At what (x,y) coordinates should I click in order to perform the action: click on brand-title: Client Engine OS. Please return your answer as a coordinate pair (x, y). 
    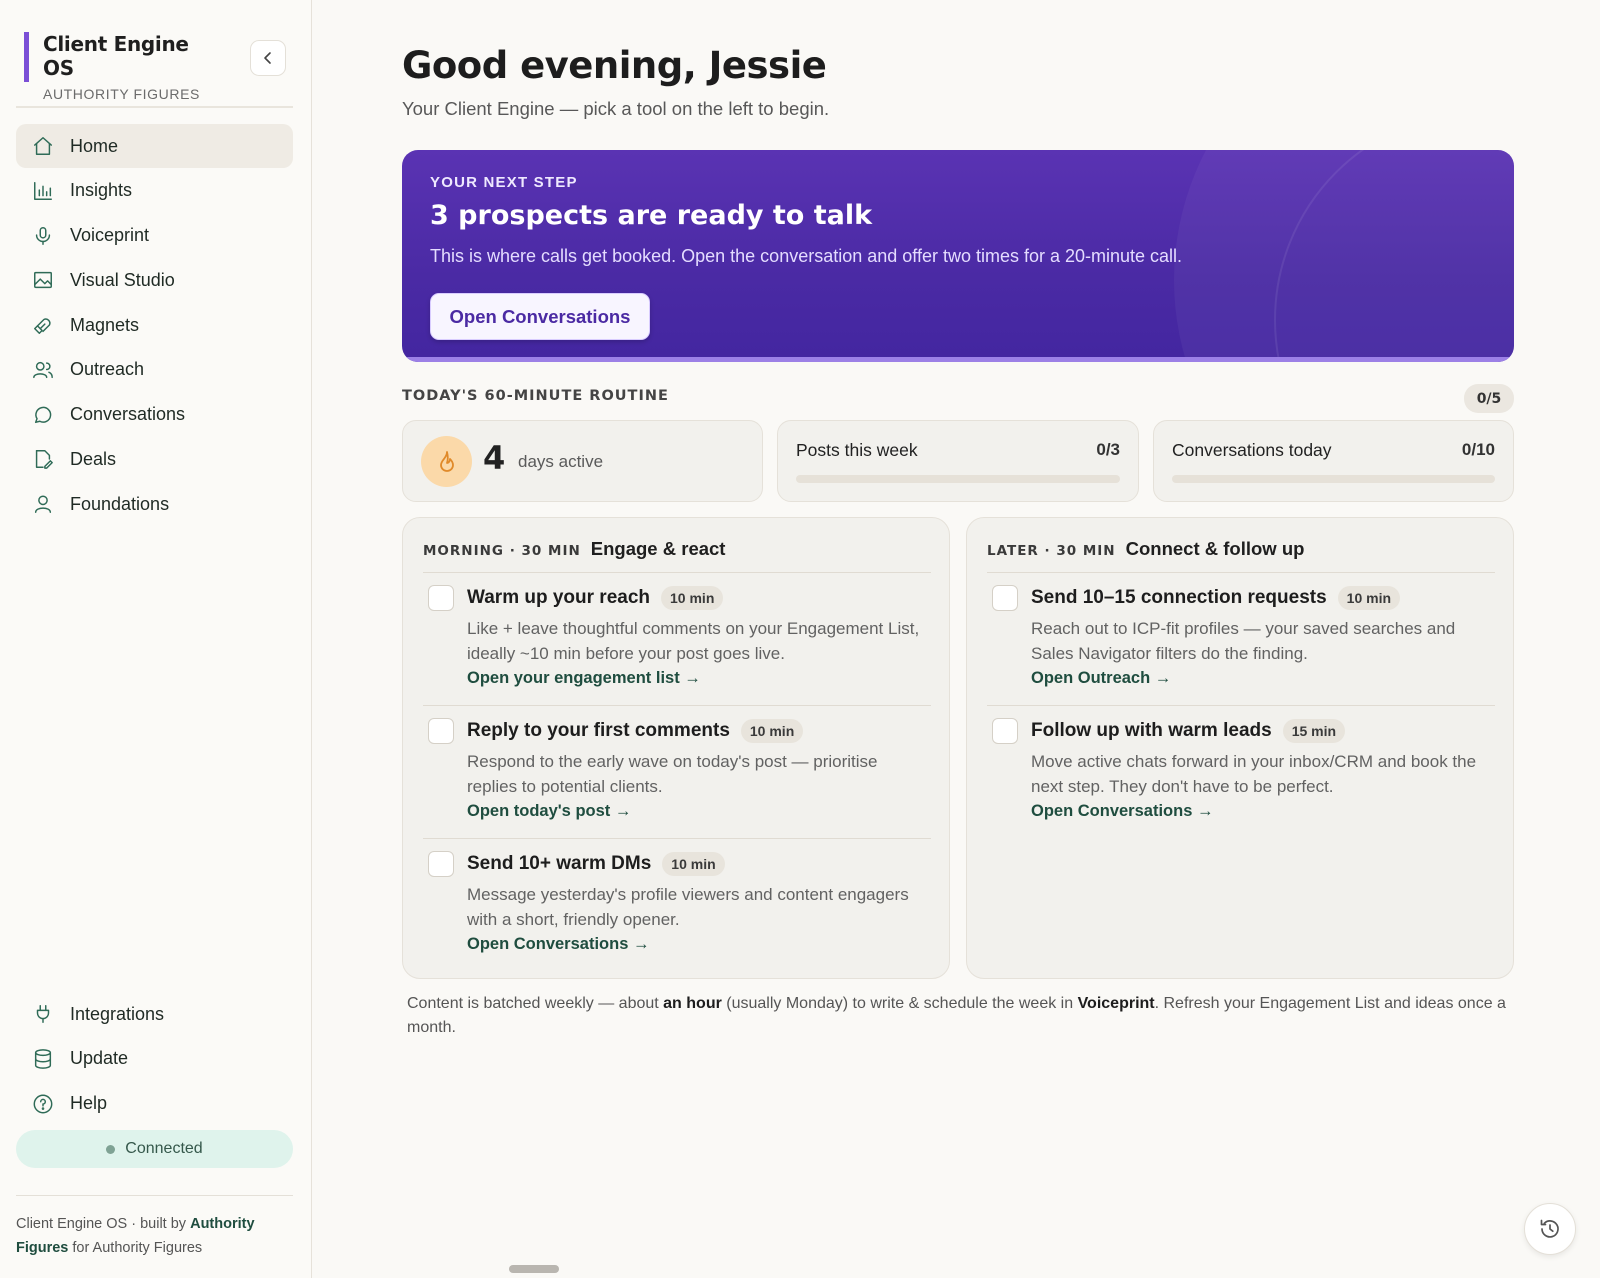
    Looking at the image, I should click on (116, 56).